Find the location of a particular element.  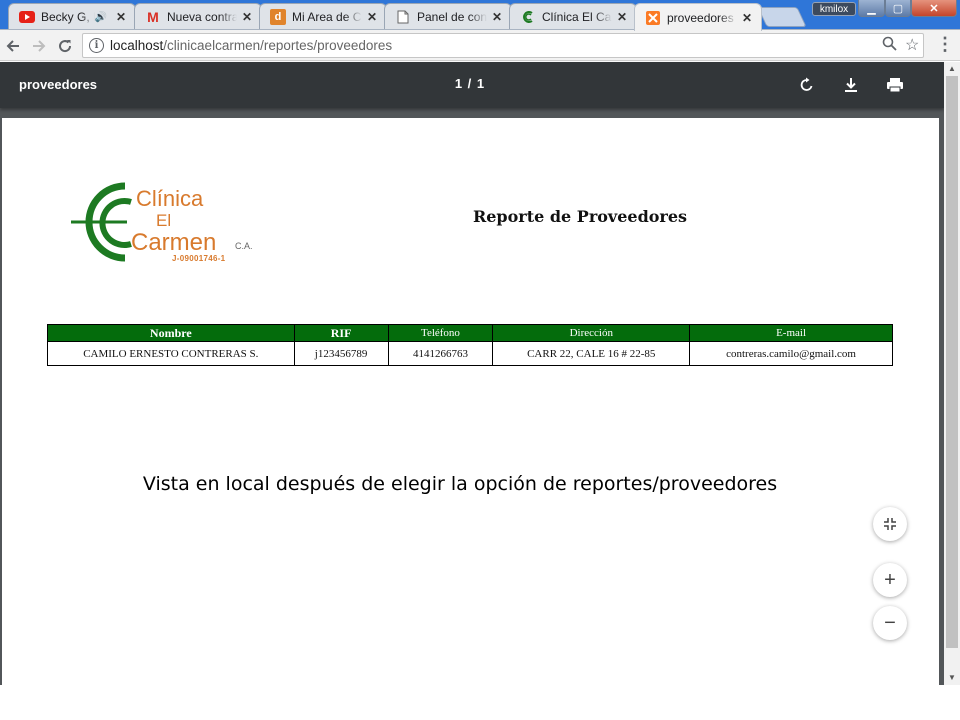

zoom-out-button: − is located at coordinates (890, 623).